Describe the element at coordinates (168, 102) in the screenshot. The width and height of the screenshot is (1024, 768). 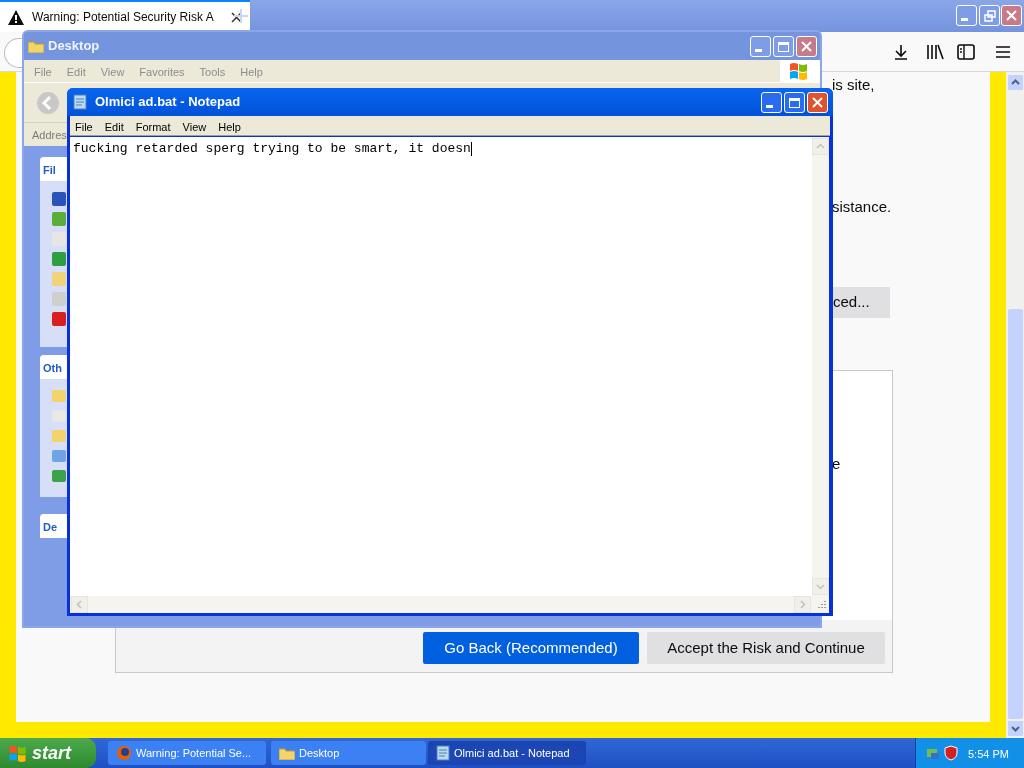
I see `window-title: Olmici ad.bat - Notepad` at that location.